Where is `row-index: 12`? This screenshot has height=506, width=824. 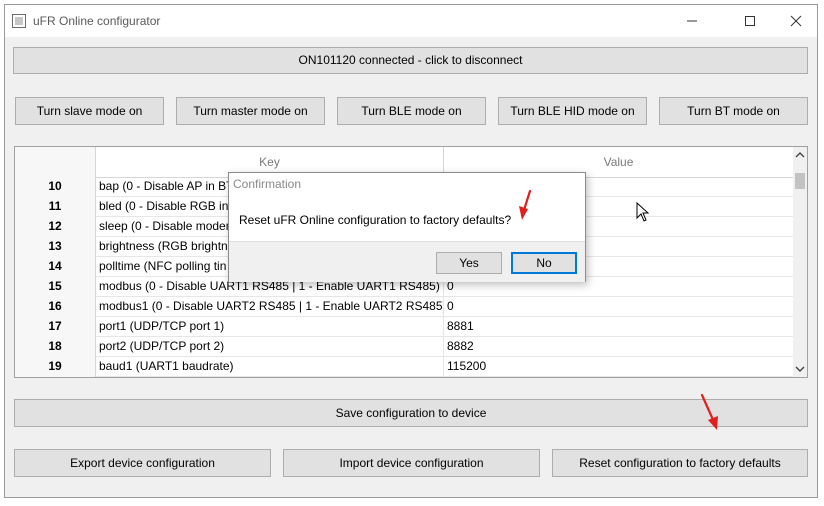
row-index: 12 is located at coordinates (55, 227).